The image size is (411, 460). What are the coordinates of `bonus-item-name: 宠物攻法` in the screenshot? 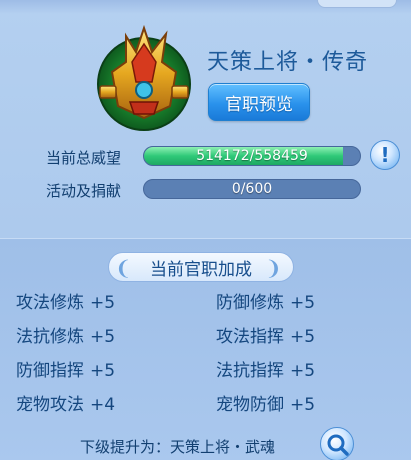 It's located at (50, 405).